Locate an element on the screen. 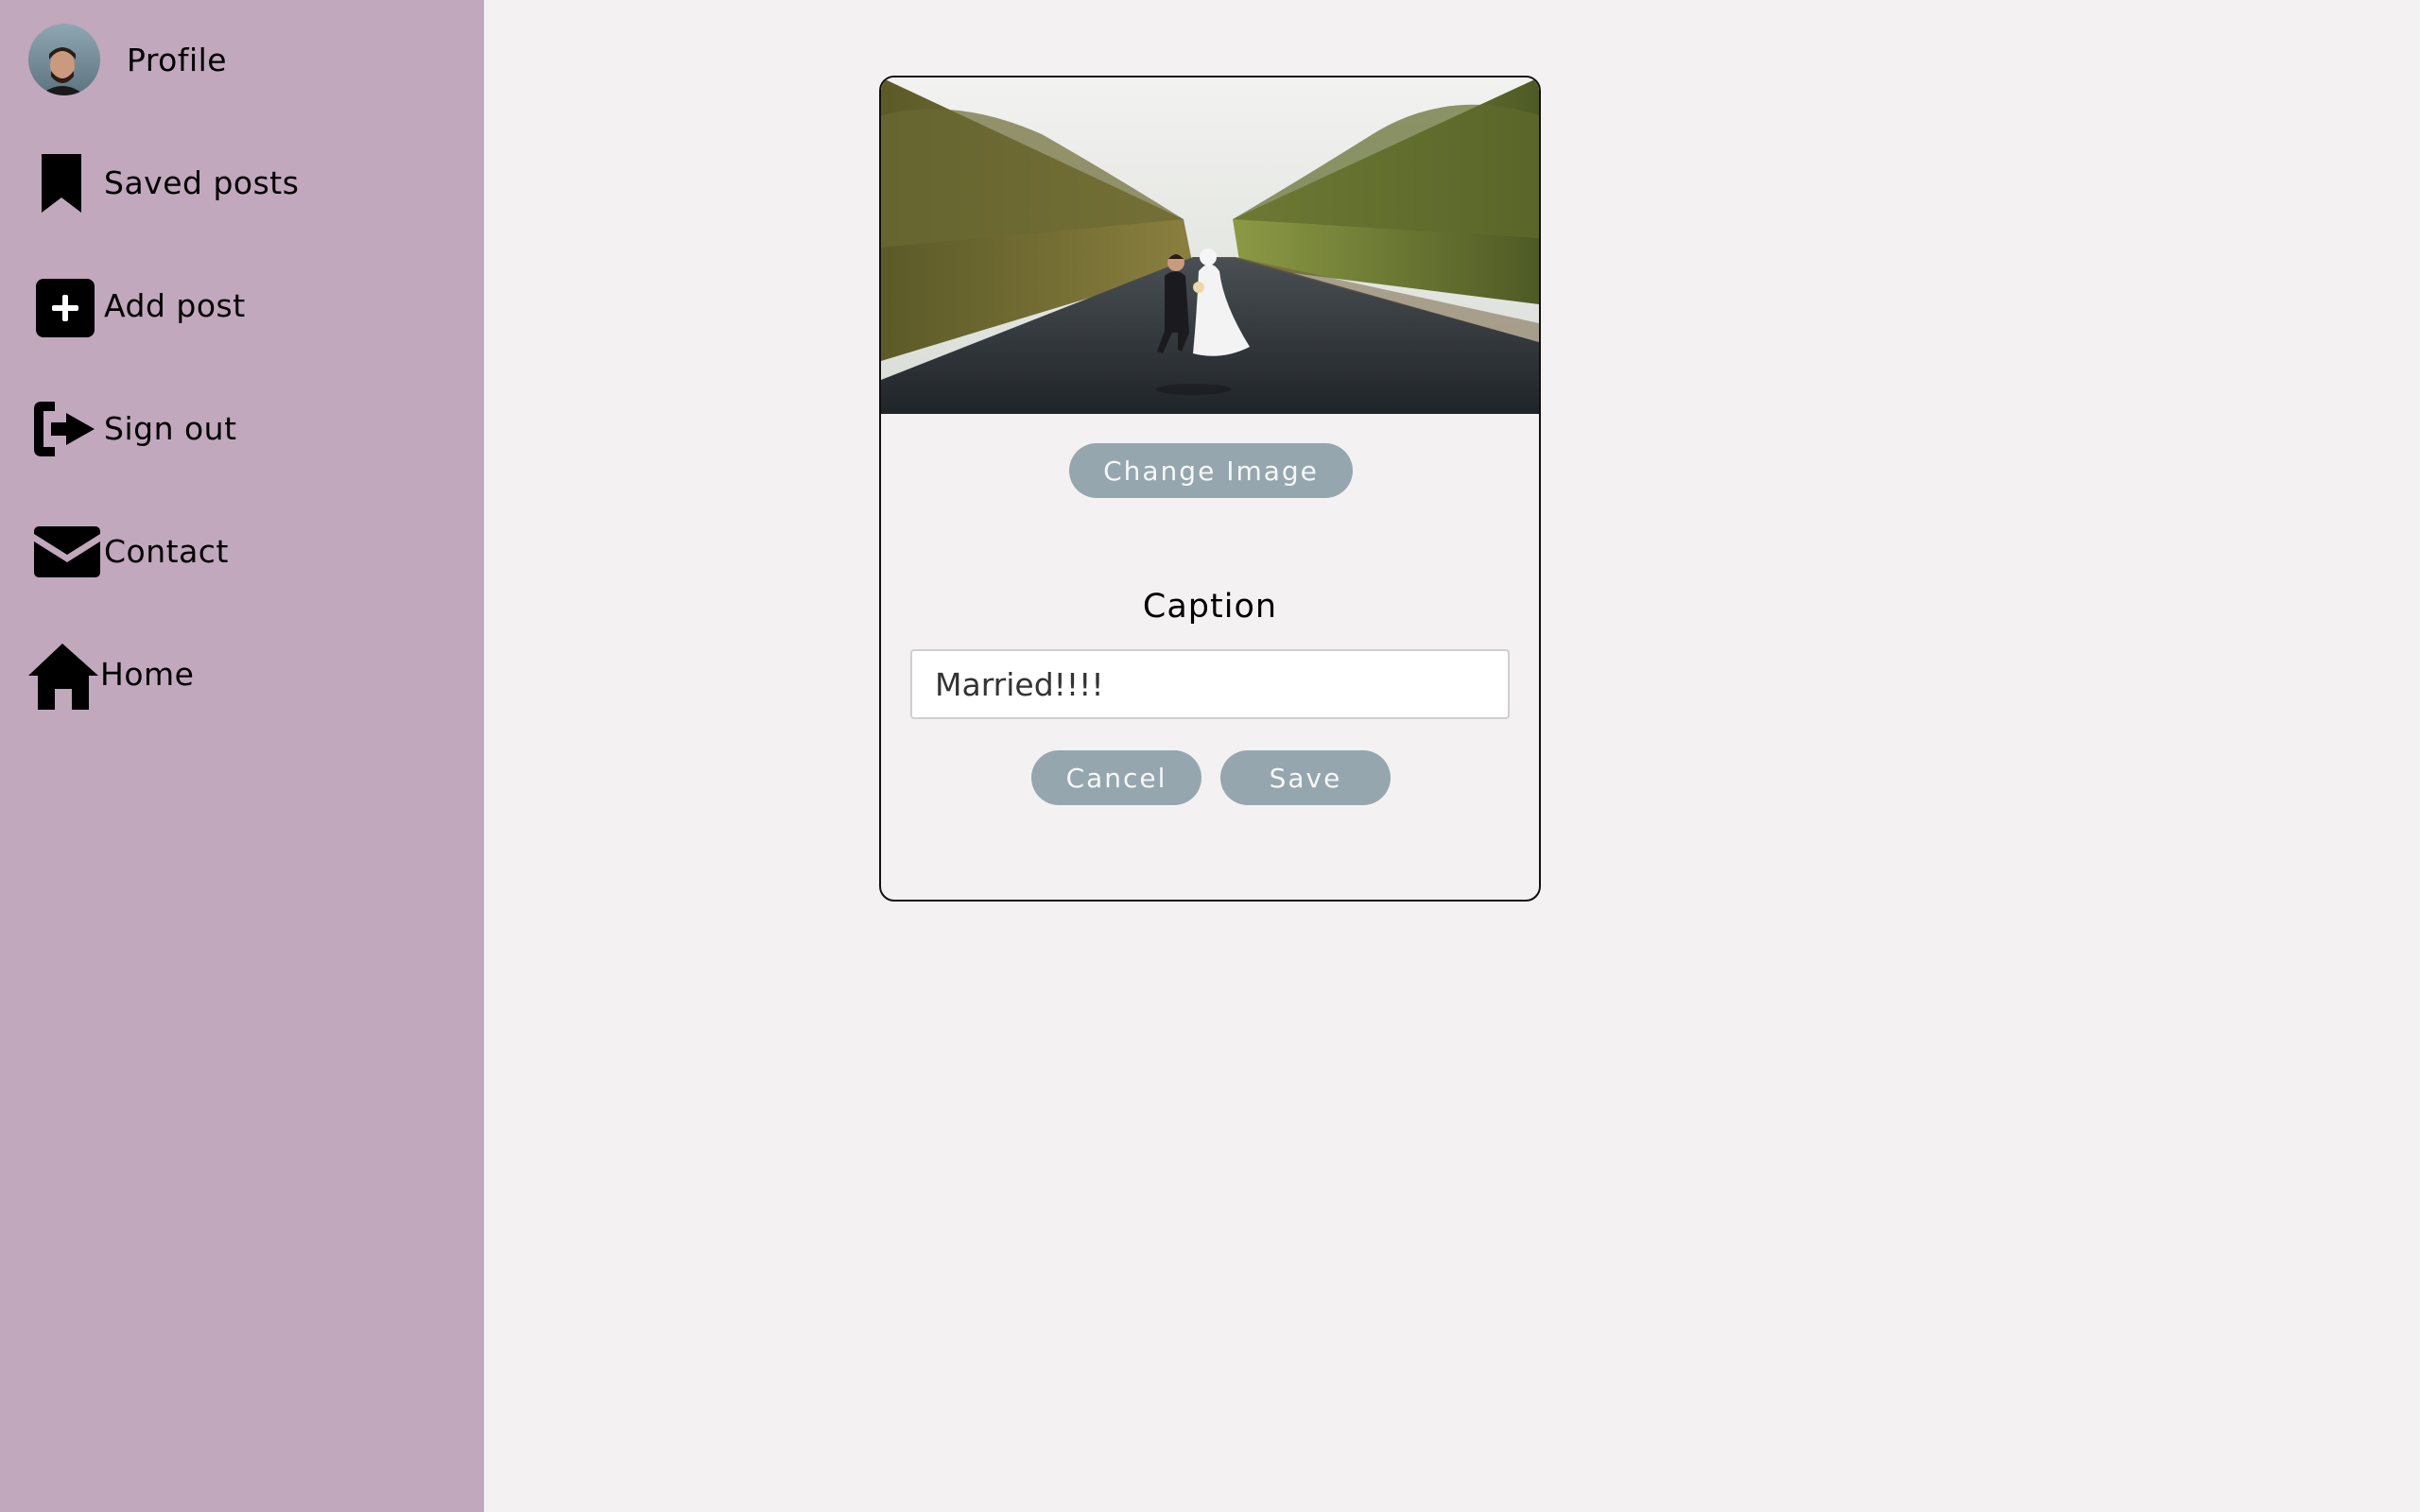 This screenshot has width=2420, height=1512. sidebar-item-add-post: Add post is located at coordinates (137, 305).